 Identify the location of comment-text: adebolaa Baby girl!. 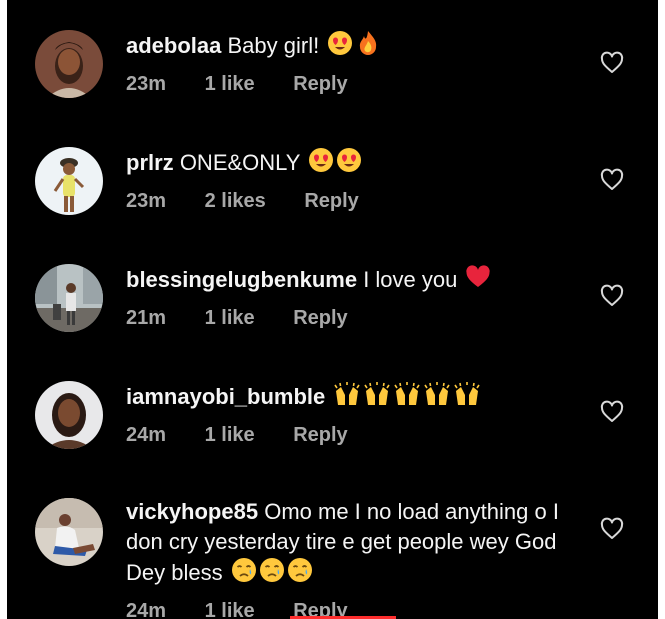
(357, 45).